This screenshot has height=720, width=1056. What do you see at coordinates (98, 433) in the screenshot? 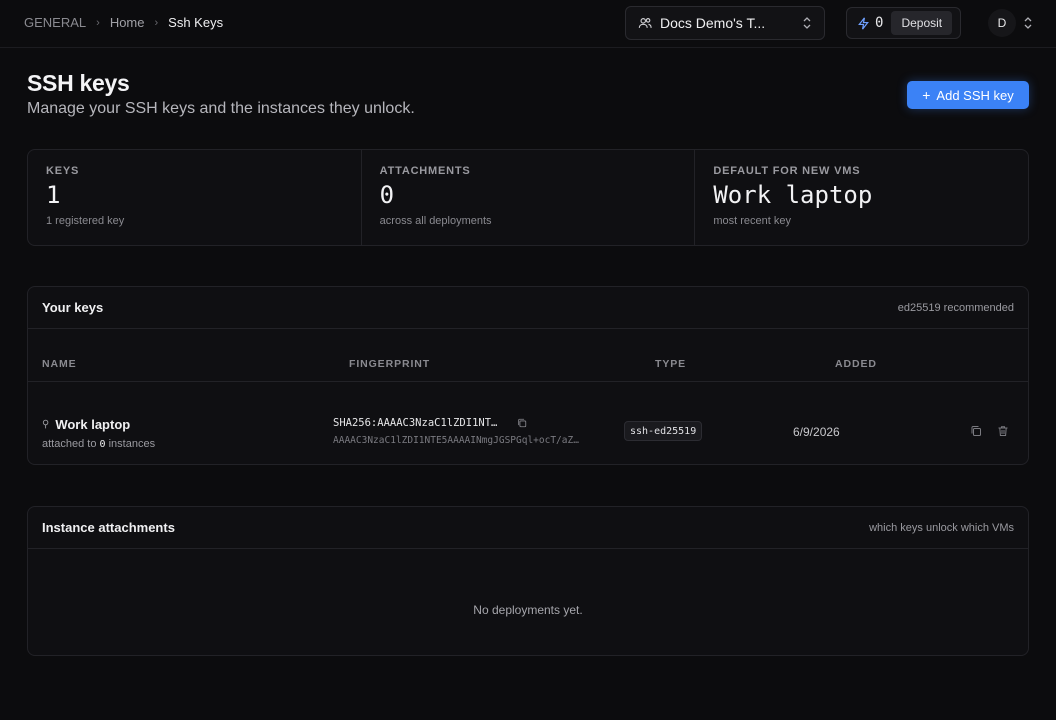
I see `key-name-cell: ⚲ Work laptop attached to 0 instances` at bounding box center [98, 433].